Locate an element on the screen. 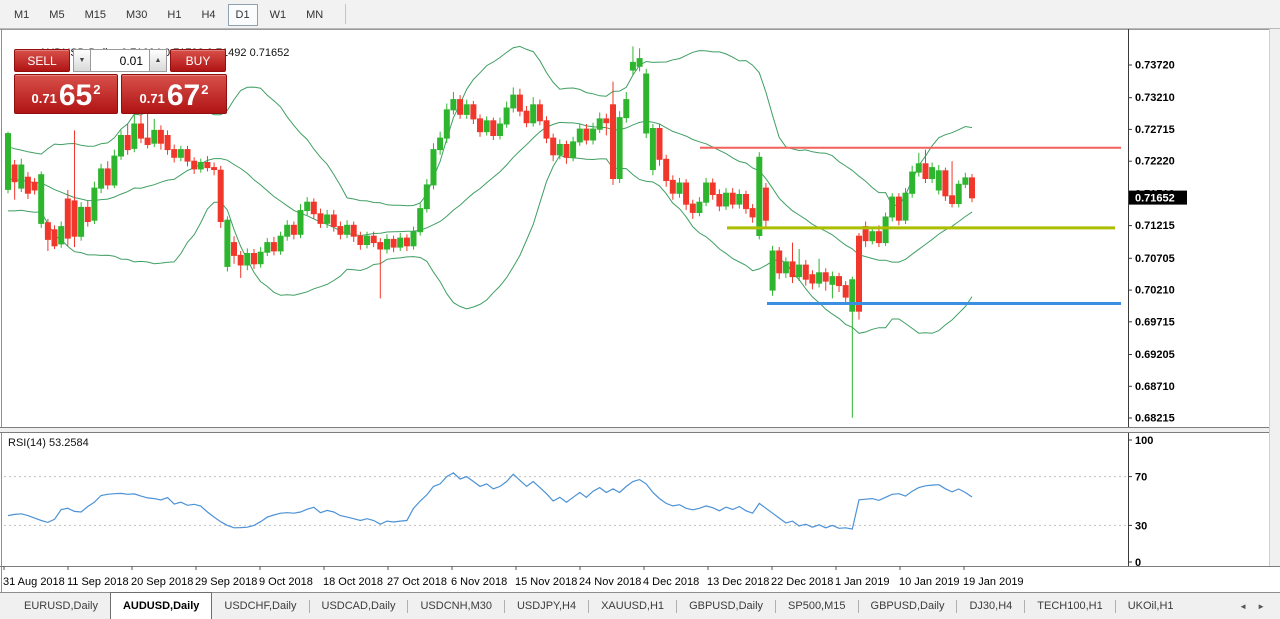 Image resolution: width=1280 pixels, height=619 pixels. tab-usdcnh-m30: USDCNH,M30 is located at coordinates (456, 606).